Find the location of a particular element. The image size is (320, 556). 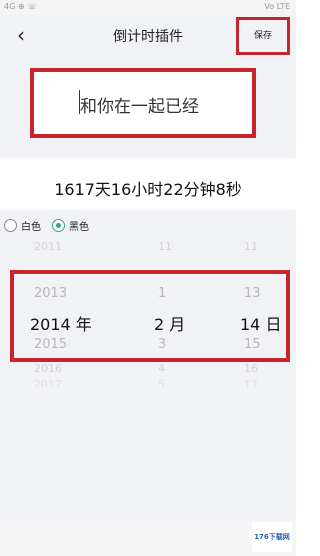

save-button: 保存 is located at coordinates (263, 36).